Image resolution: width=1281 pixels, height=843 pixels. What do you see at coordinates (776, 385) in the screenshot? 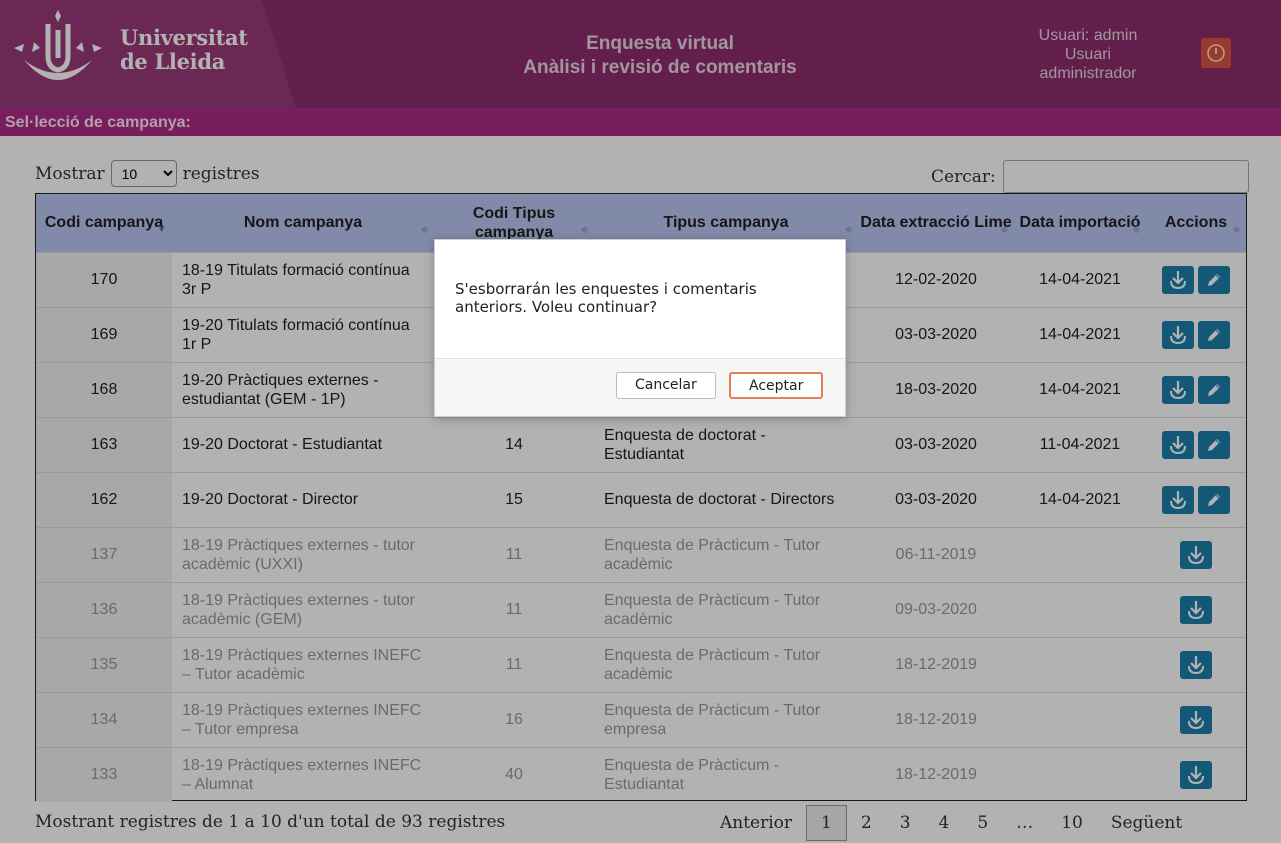
I see `accept-button: Aceptar` at bounding box center [776, 385].